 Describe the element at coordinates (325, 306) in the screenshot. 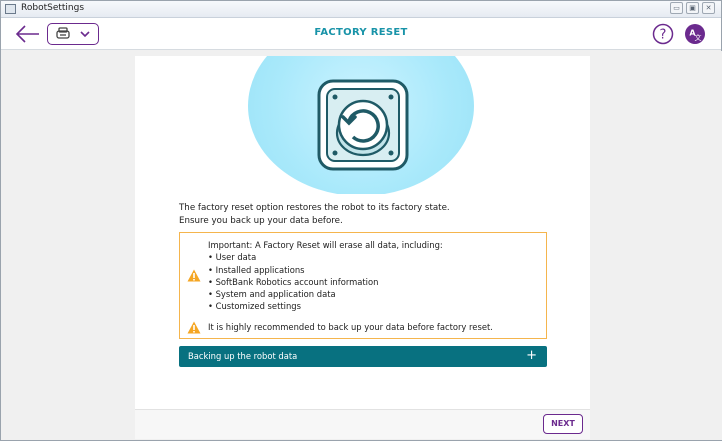

I see `list-item: Customized settings` at that location.